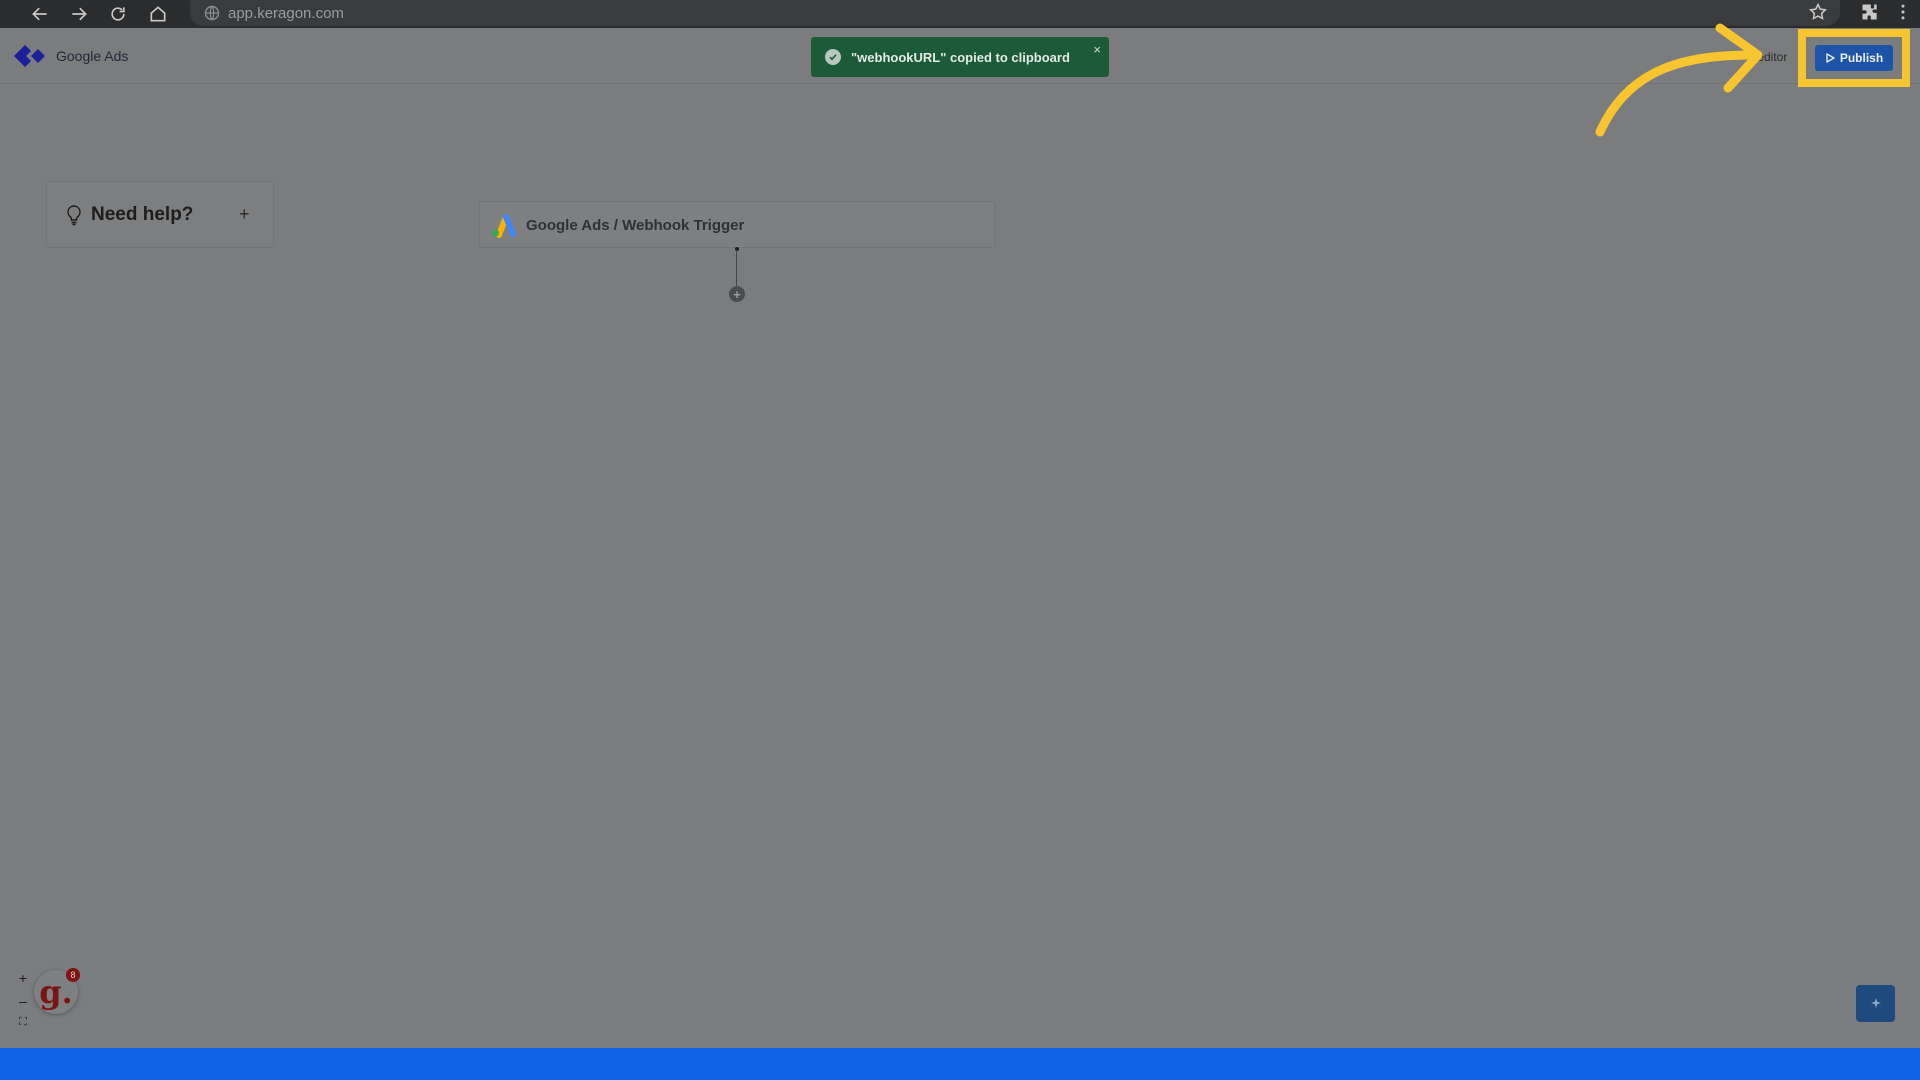 The image size is (1920, 1080). Describe the element at coordinates (960, 1064) in the screenshot. I see `bottom-bar` at that location.